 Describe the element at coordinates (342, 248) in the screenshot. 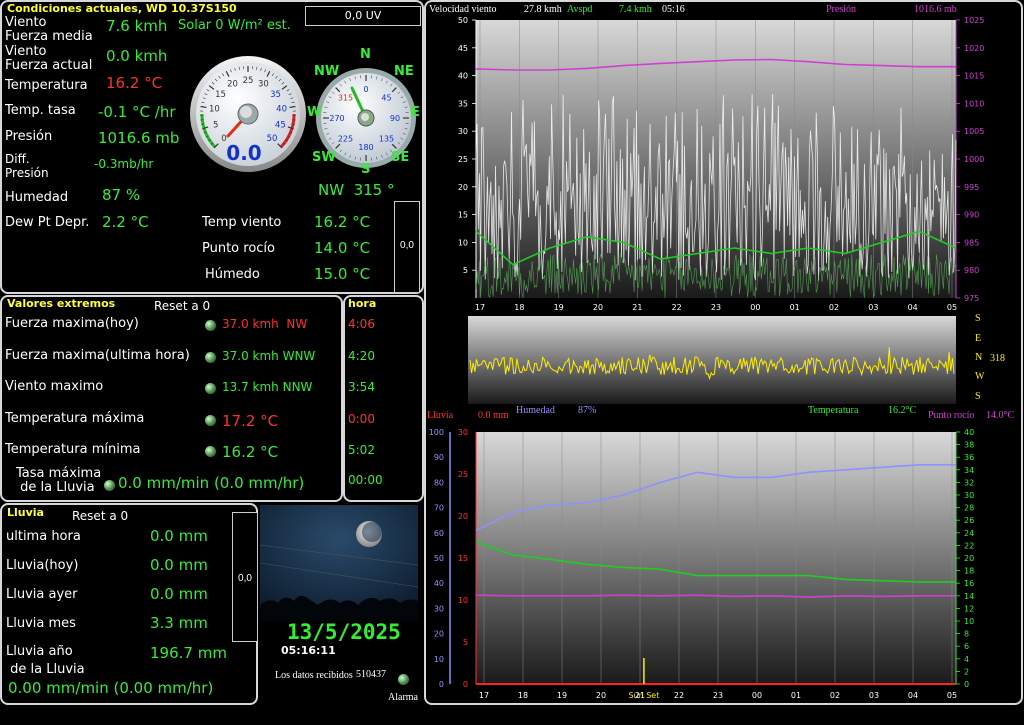

I see `dewpoint-value: 14.0 °C` at that location.